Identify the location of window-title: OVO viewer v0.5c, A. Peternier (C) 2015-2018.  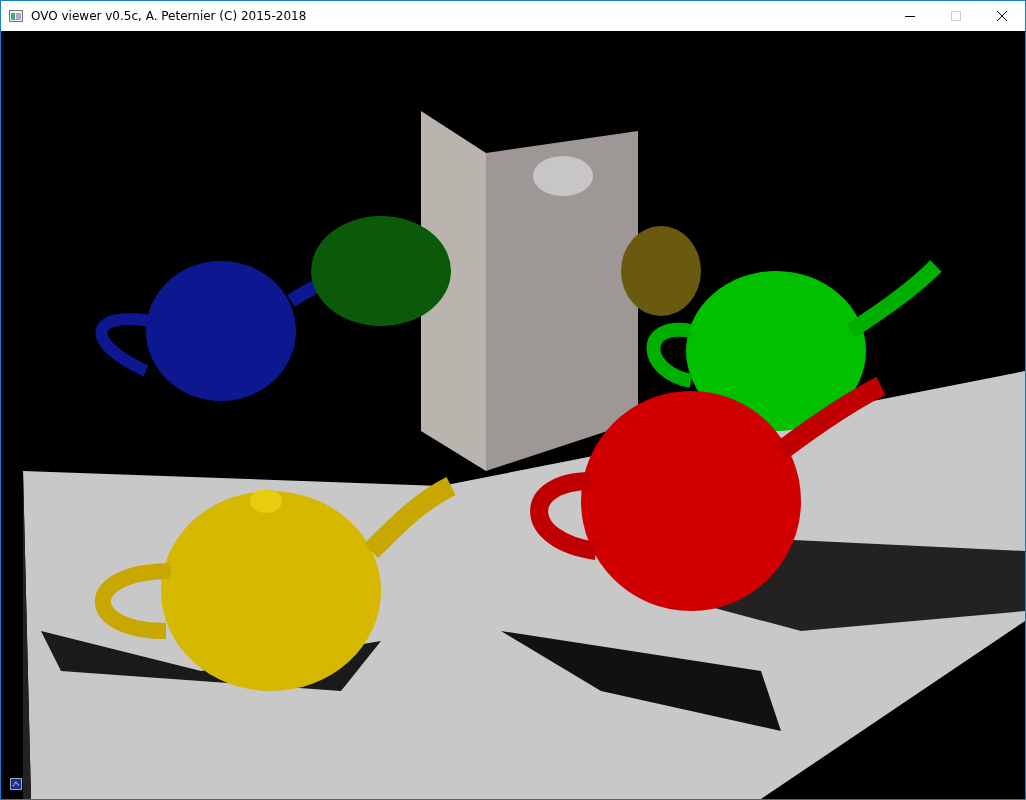
(169, 16).